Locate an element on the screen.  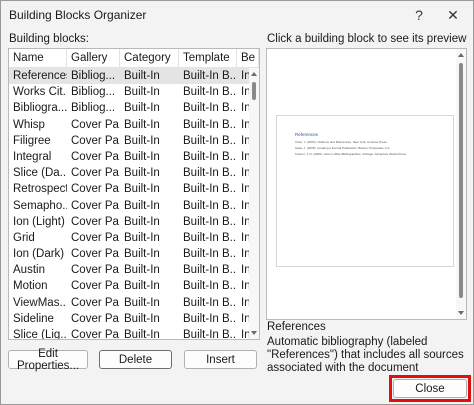
scroll-down-icon is located at coordinates (254, 333).